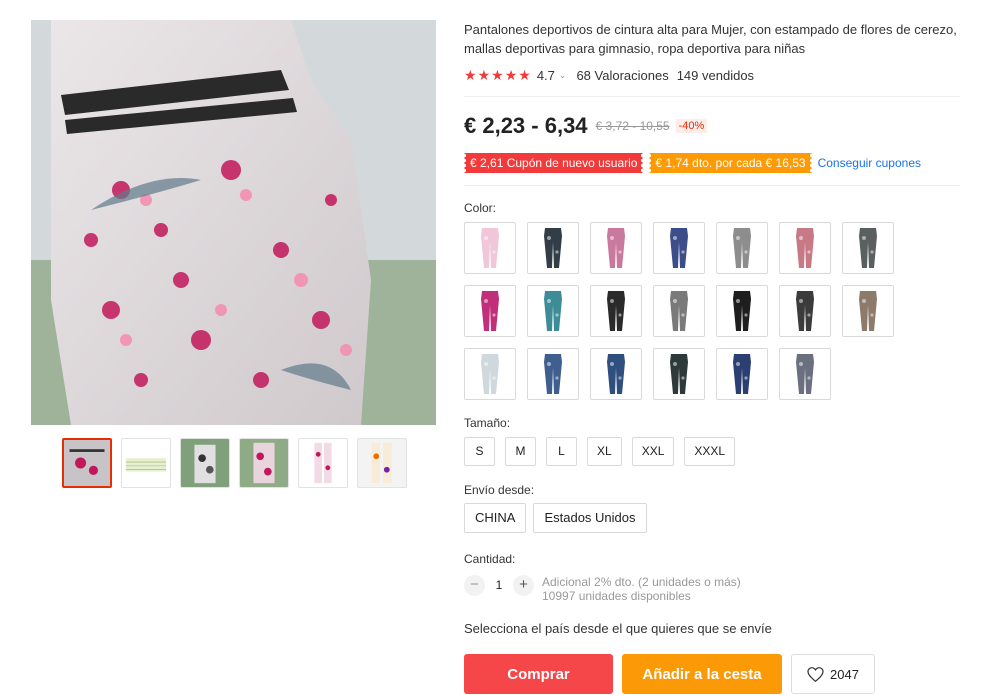  I want to click on ship-from-us: Estados Unidos, so click(590, 518).